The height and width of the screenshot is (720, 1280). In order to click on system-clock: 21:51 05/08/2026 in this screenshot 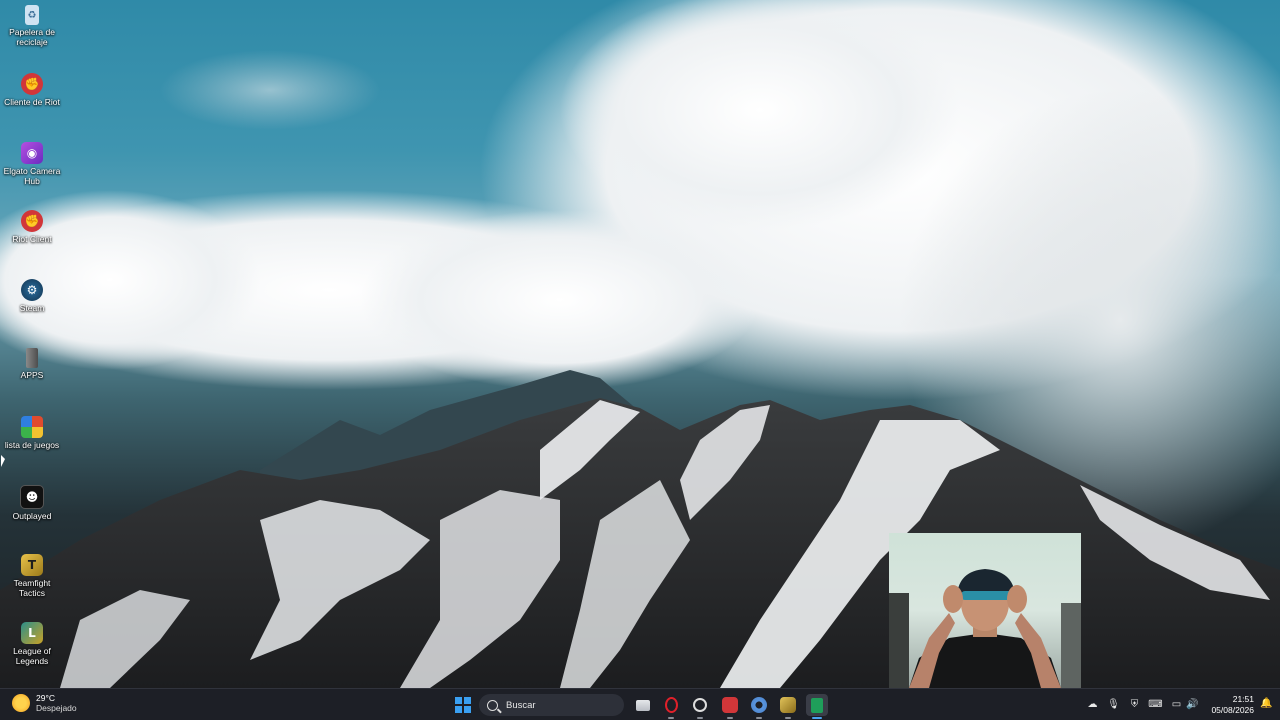, I will do `click(1232, 705)`.